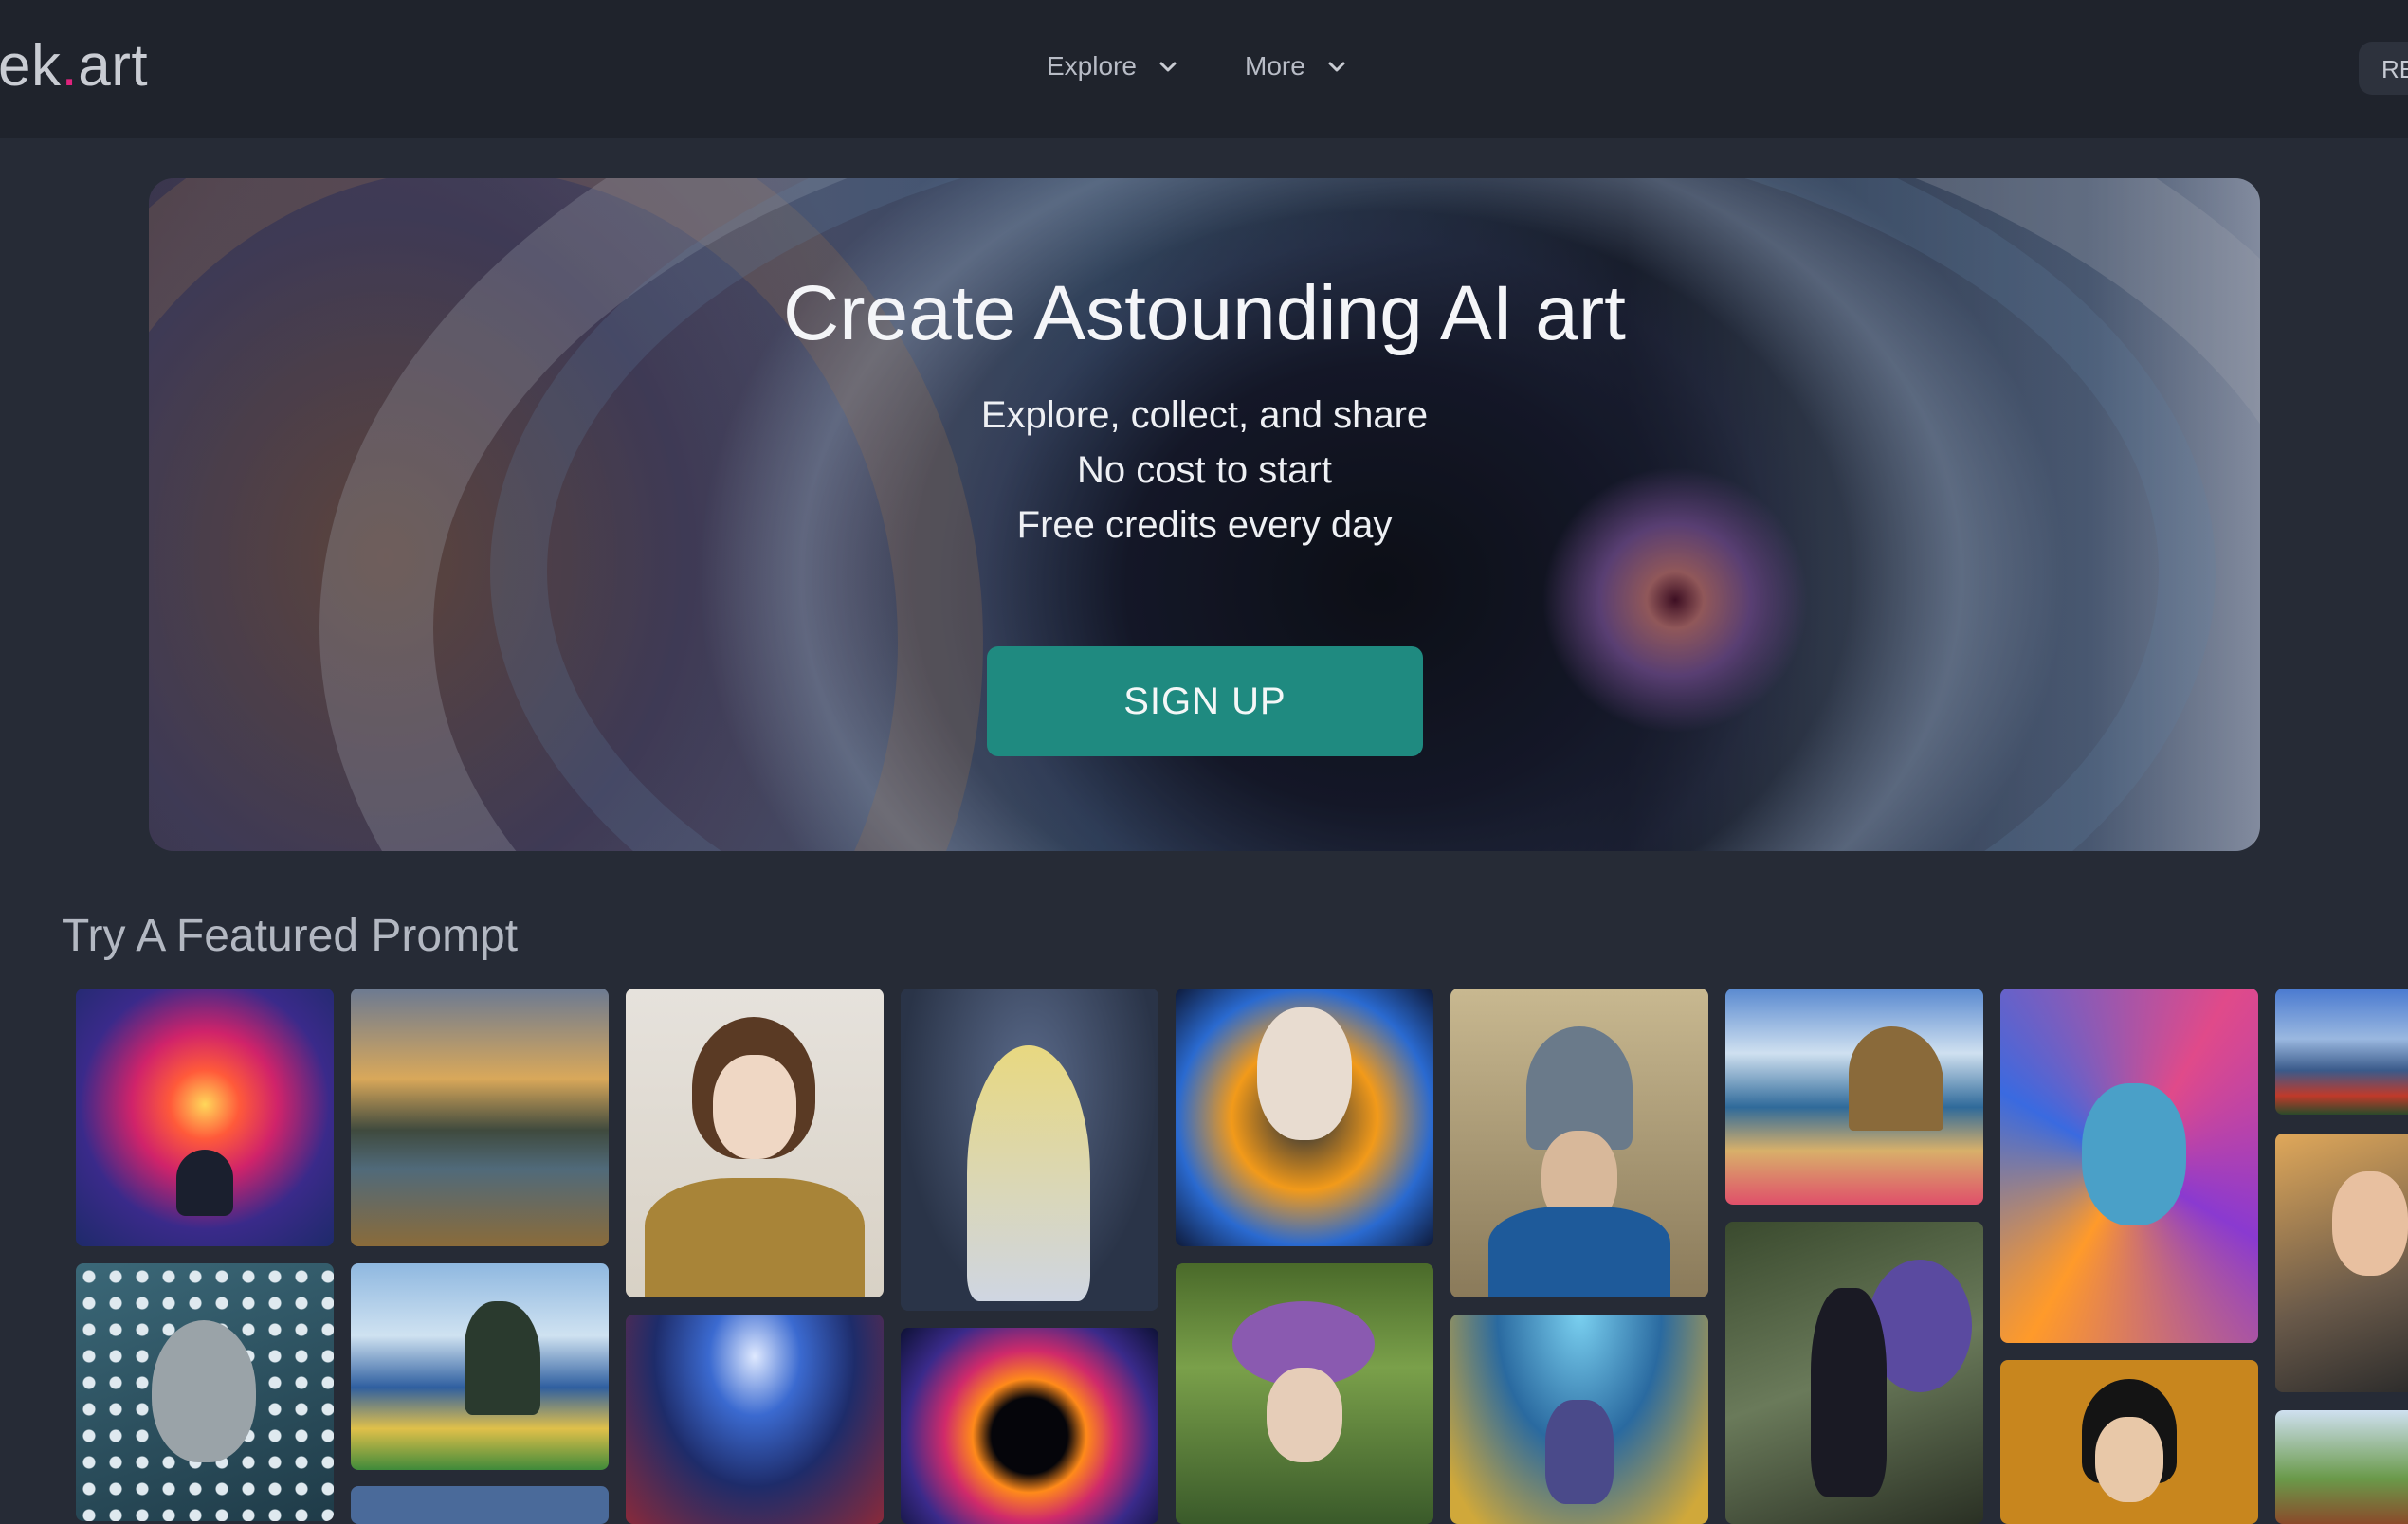  I want to click on nav-more: More, so click(1296, 66).